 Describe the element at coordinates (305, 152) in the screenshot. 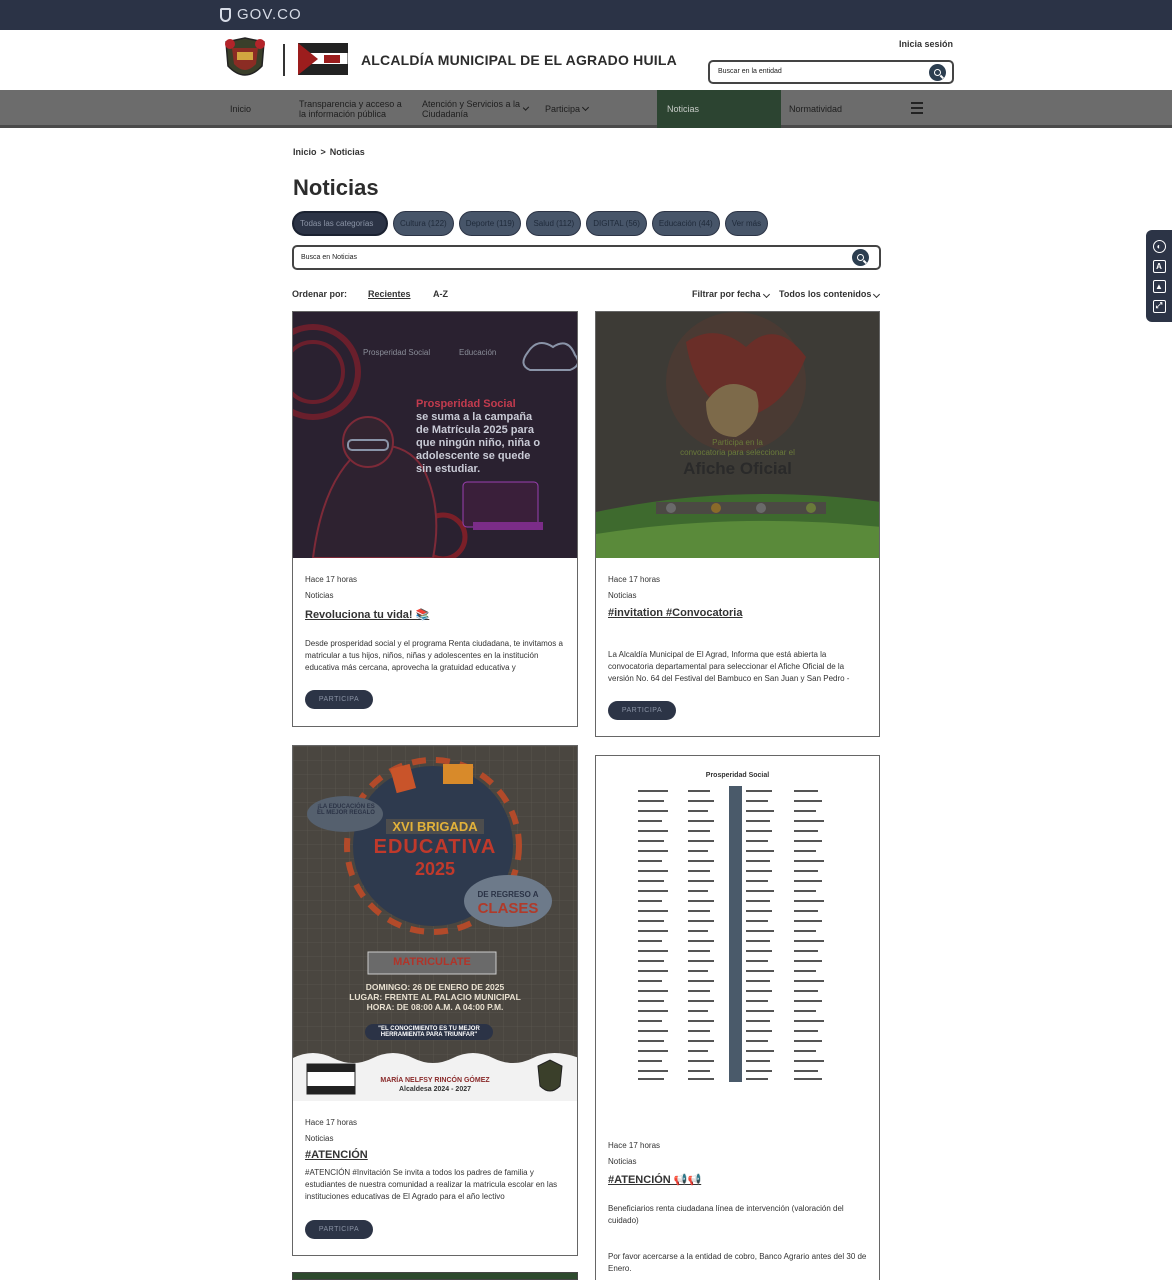

I see `breadcrumb-home: Inicio` at that location.